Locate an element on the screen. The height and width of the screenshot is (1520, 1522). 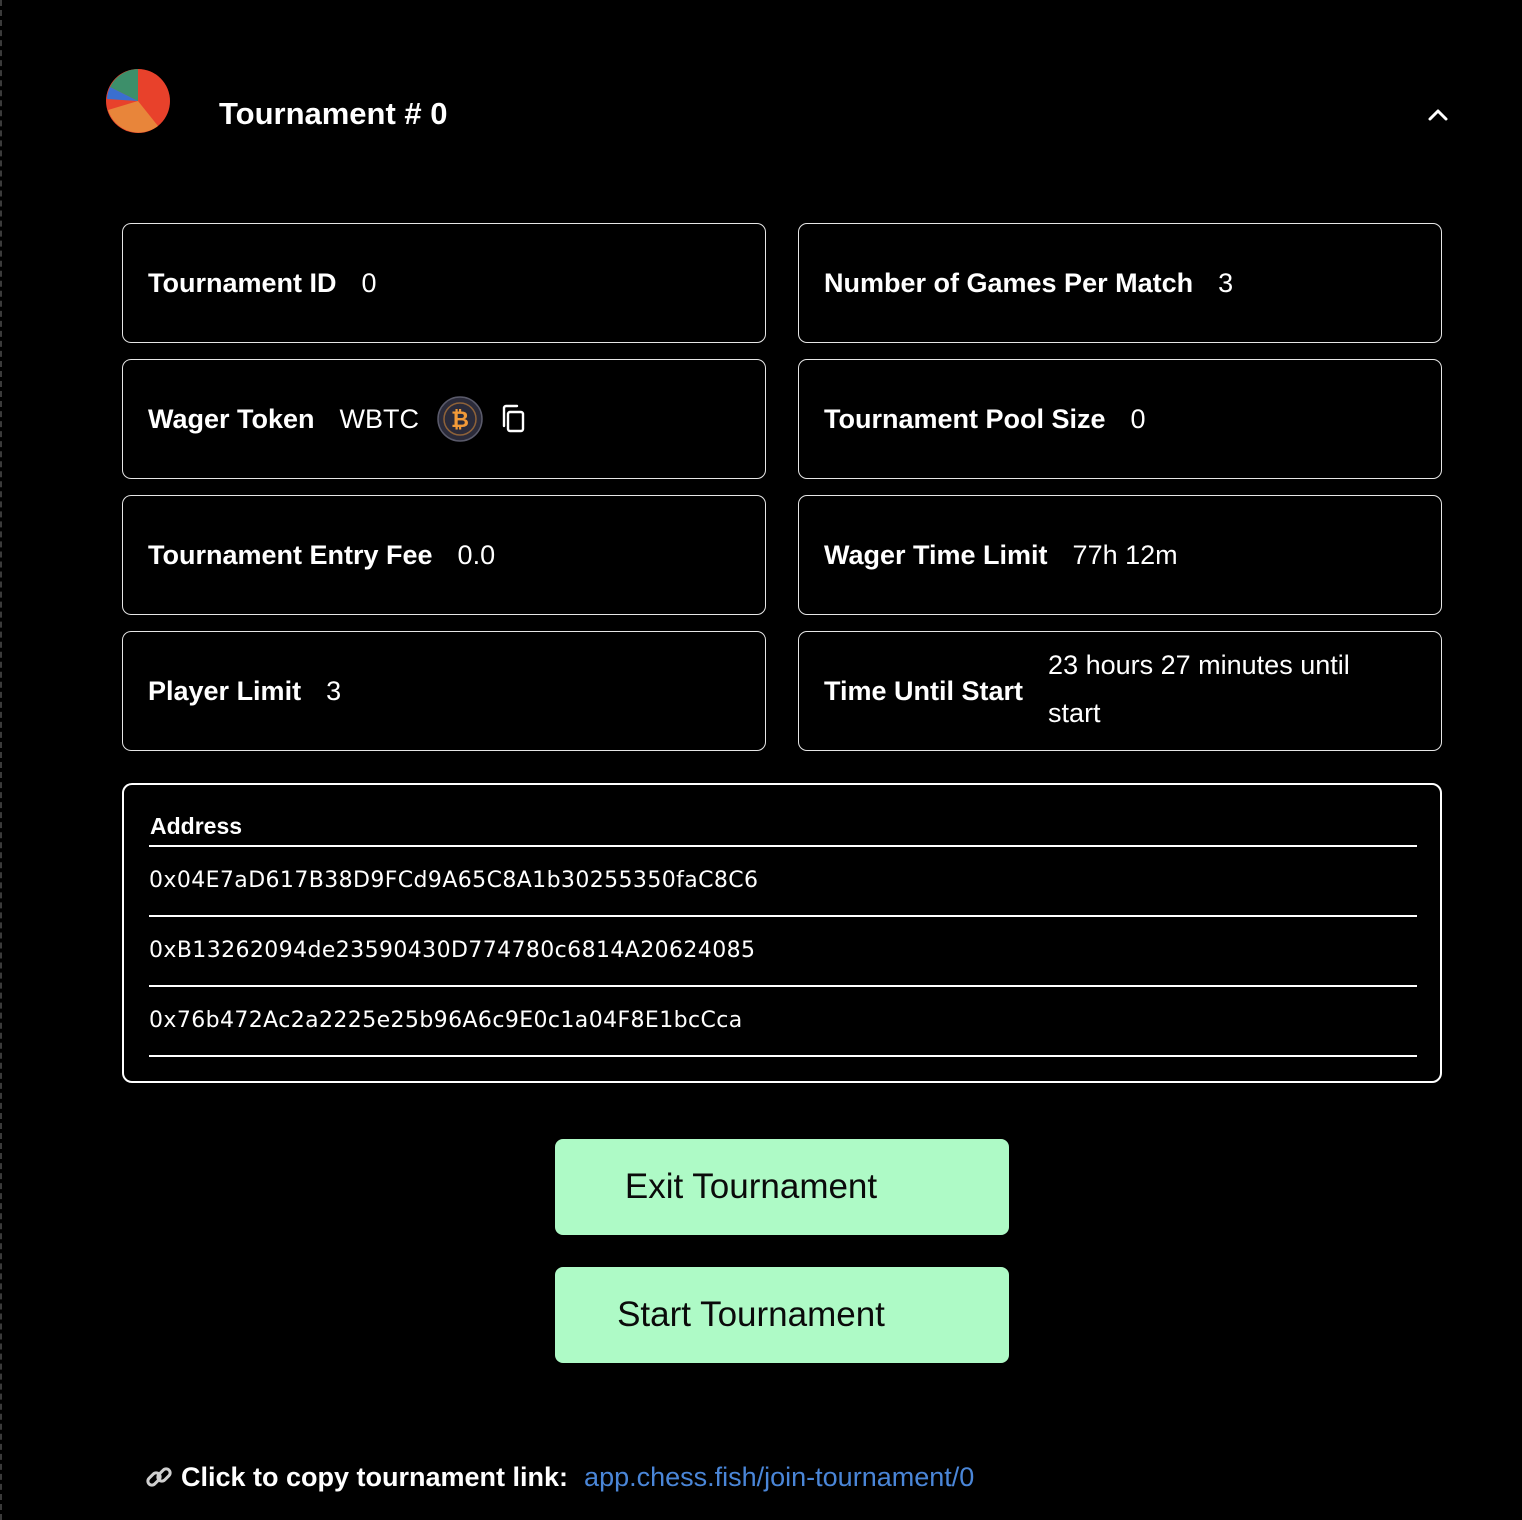
pool-size-card: Tournament Pool Size 0 is located at coordinates (1120, 419).